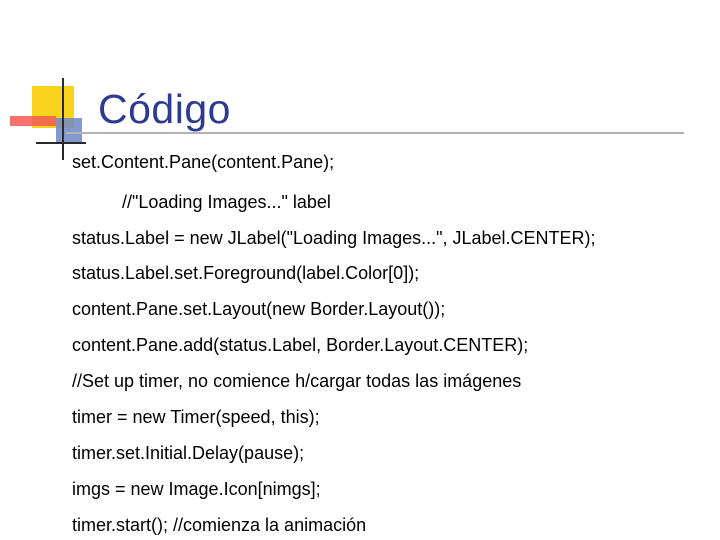 This screenshot has height=540, width=720. What do you see at coordinates (164, 109) in the screenshot?
I see `slide-title: Código` at bounding box center [164, 109].